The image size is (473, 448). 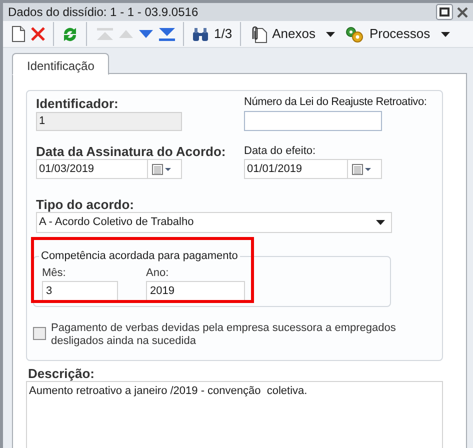 I want to click on field-label: Número da Lei do Reajuste Retroativo:, so click(x=335, y=102).